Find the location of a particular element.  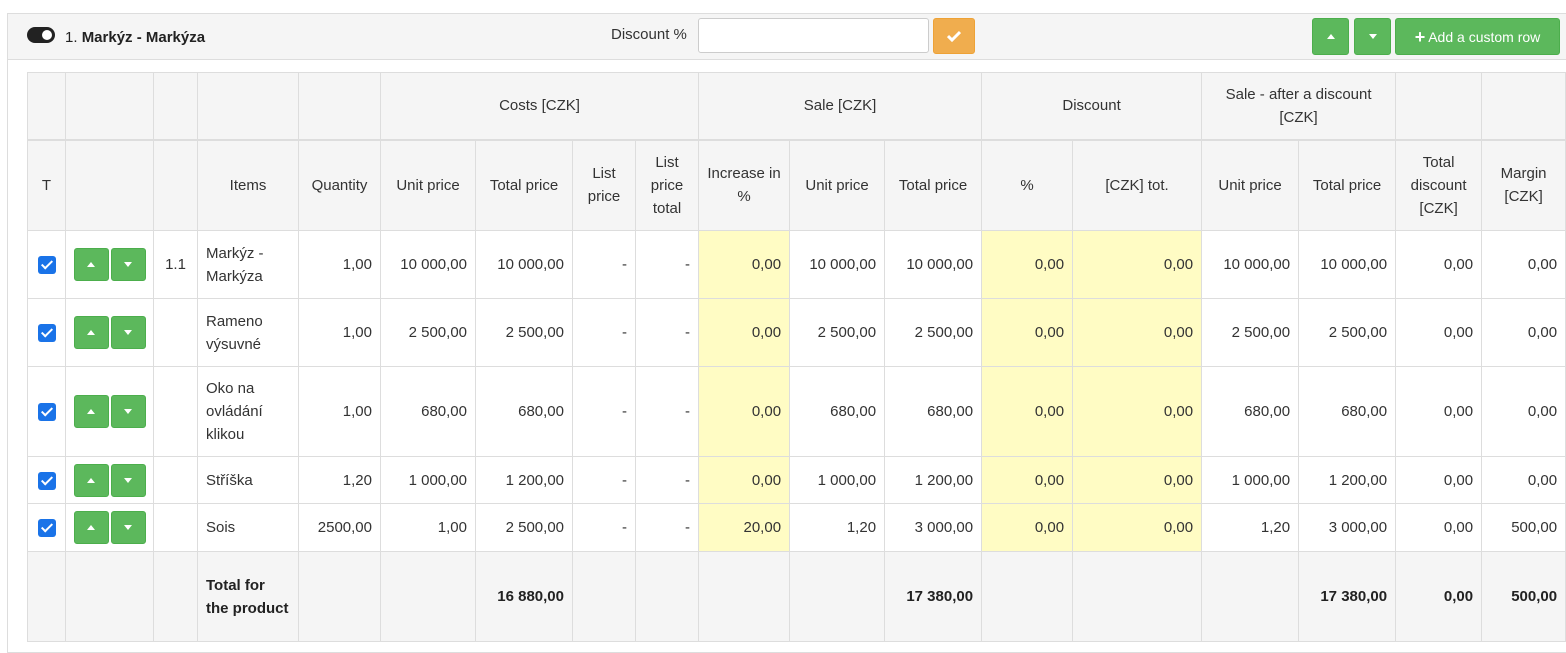

after-unit-price-cell: 2 500,00 is located at coordinates (1250, 332).